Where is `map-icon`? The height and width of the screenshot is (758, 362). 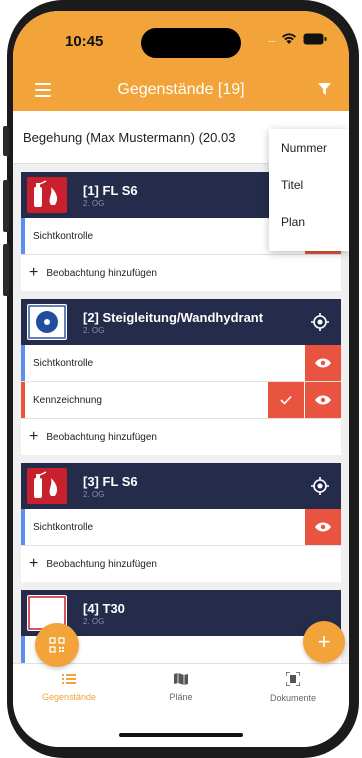 map-icon is located at coordinates (181, 679).